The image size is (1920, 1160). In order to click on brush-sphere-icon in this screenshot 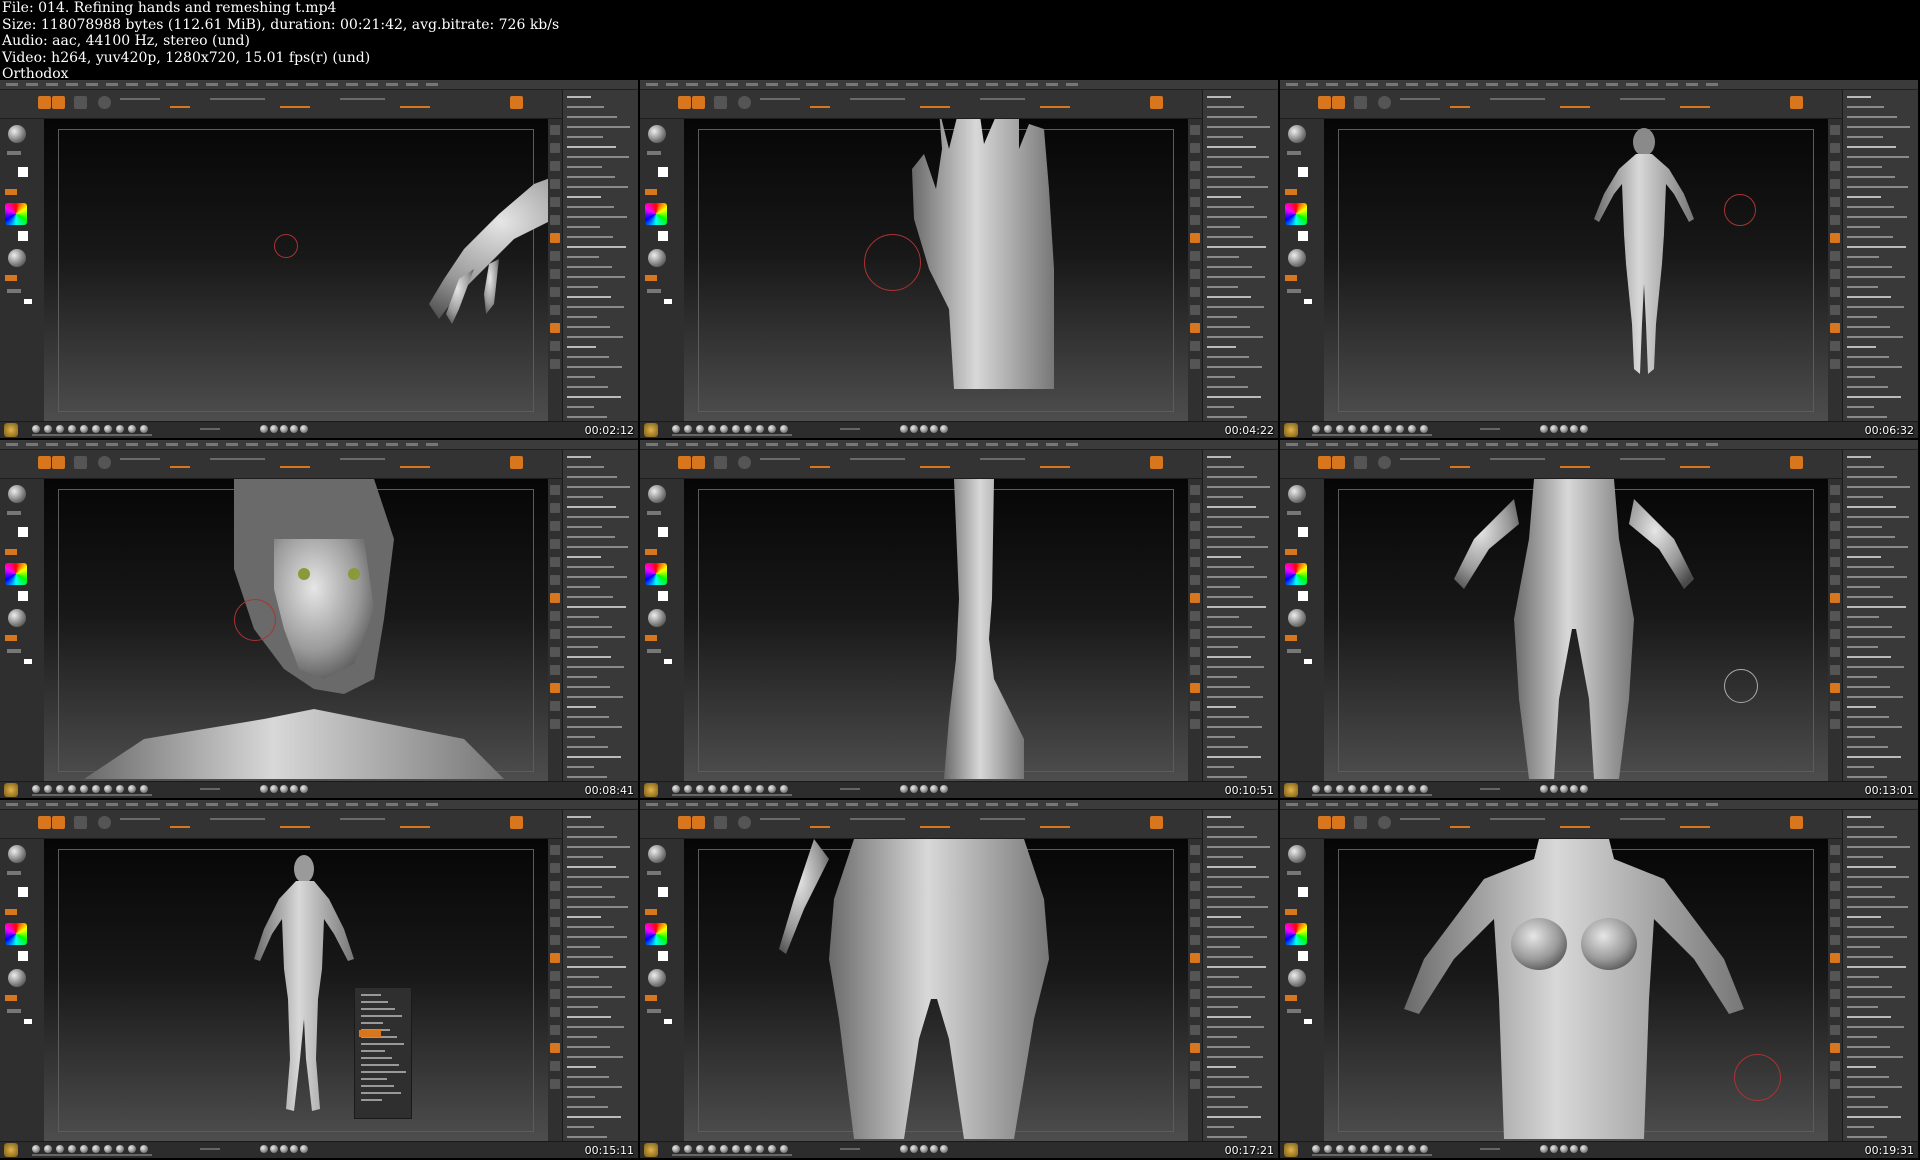, I will do `click(1297, 134)`.